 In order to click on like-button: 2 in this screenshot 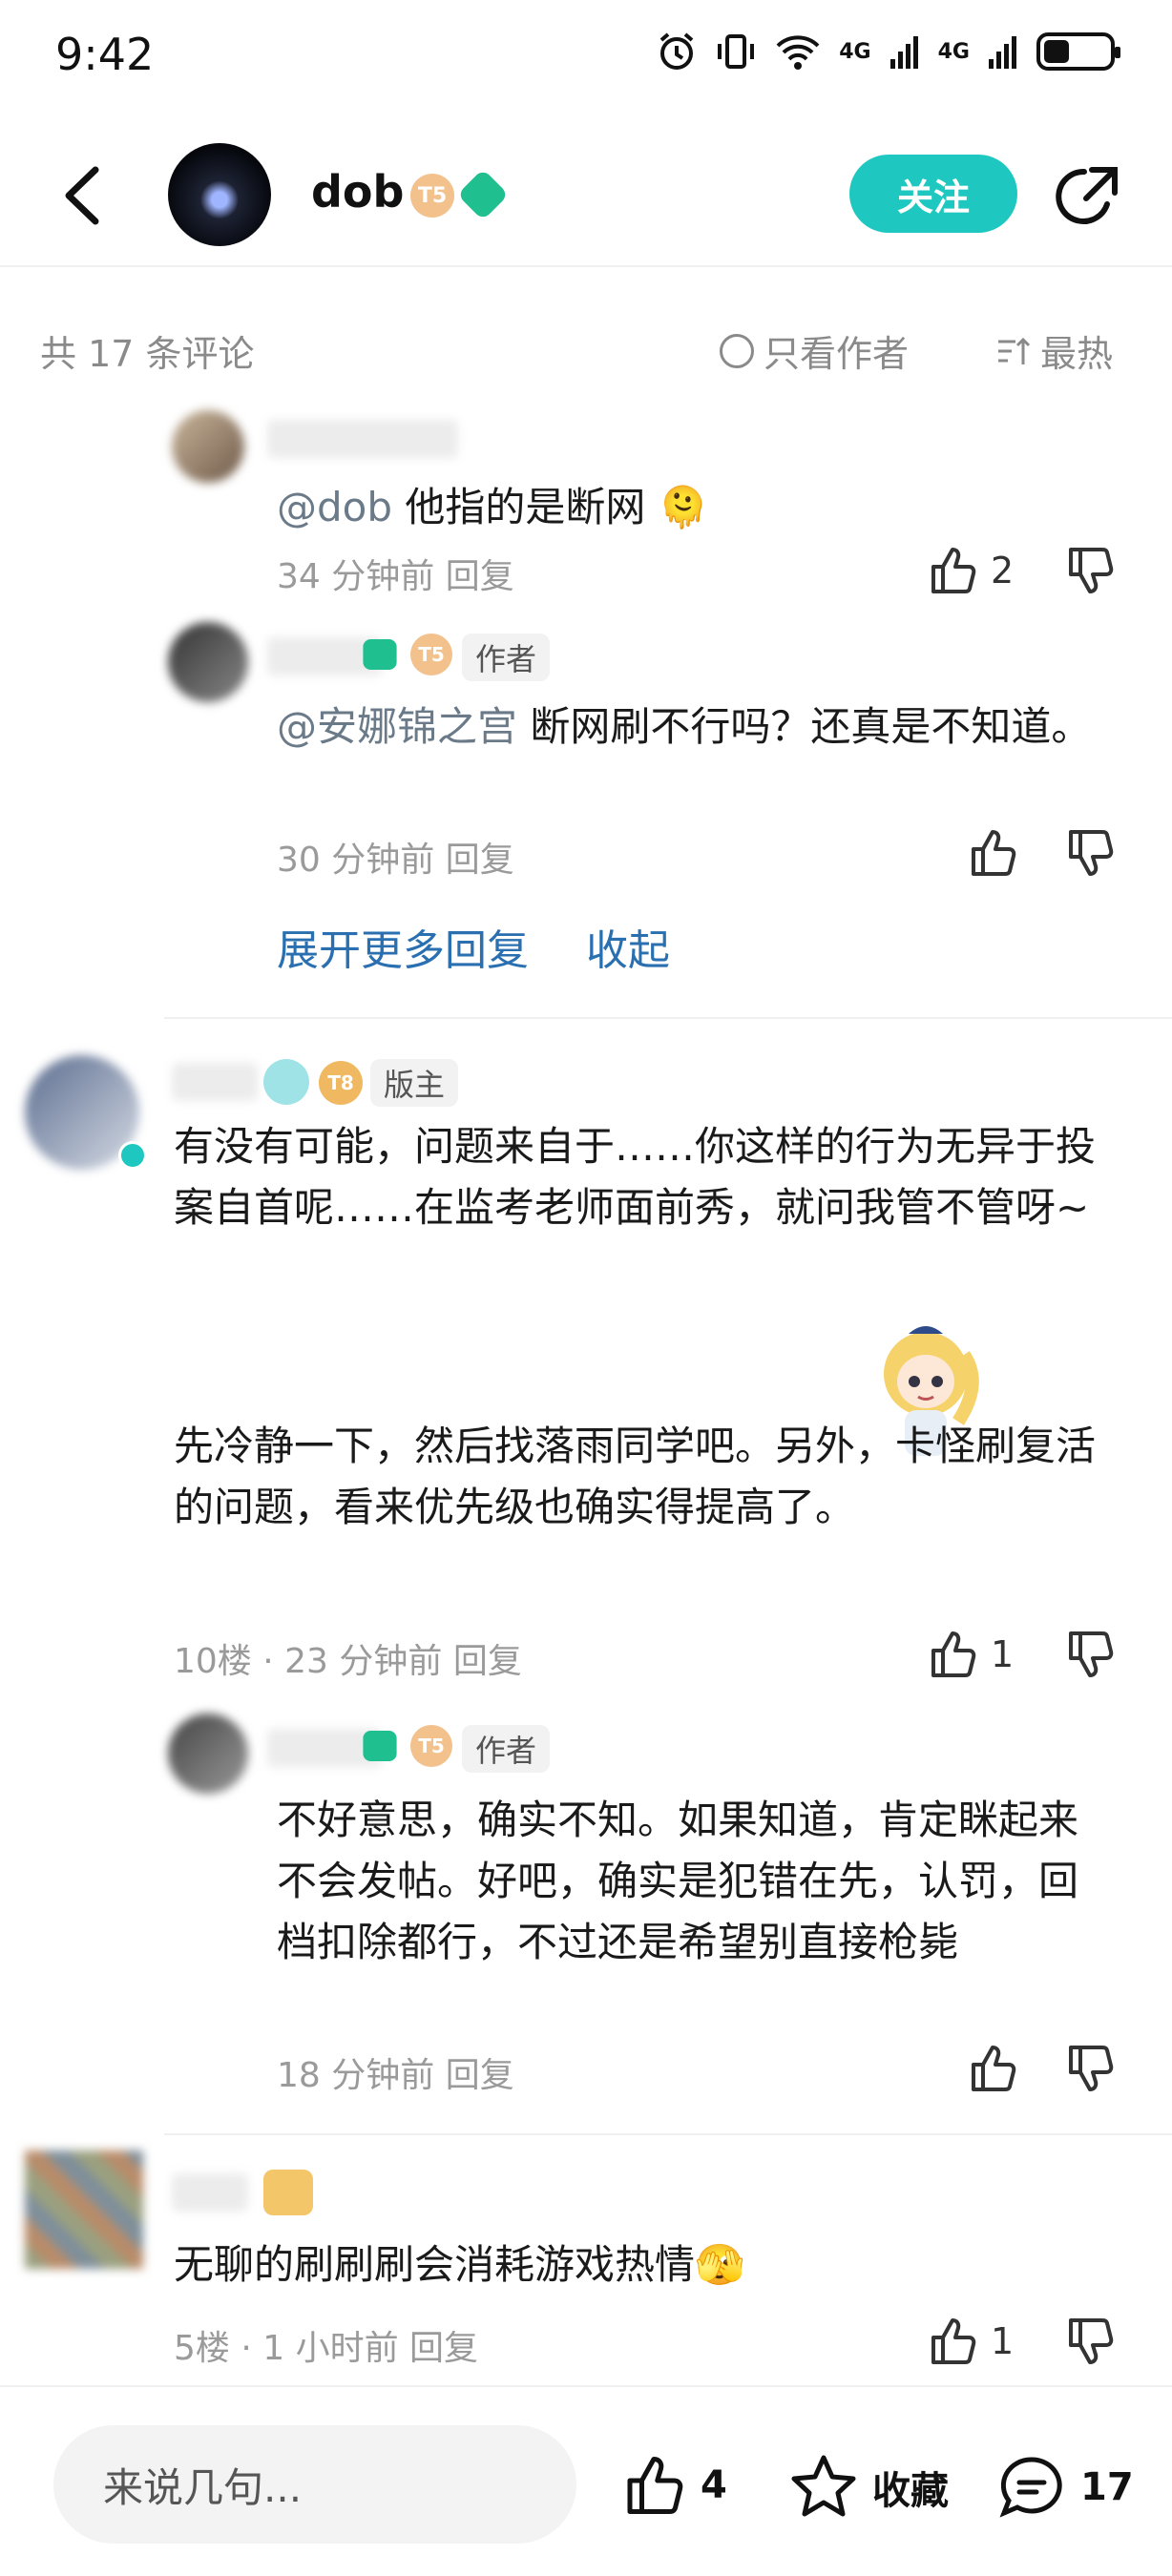, I will do `click(970, 570)`.